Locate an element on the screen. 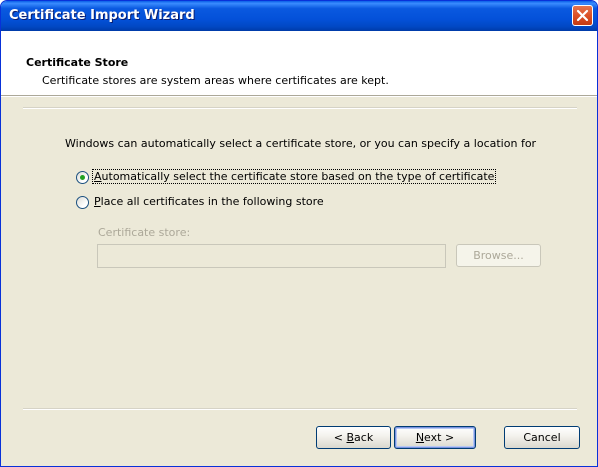 The height and width of the screenshot is (467, 598). page-title: Certificate Store is located at coordinates (77, 62).